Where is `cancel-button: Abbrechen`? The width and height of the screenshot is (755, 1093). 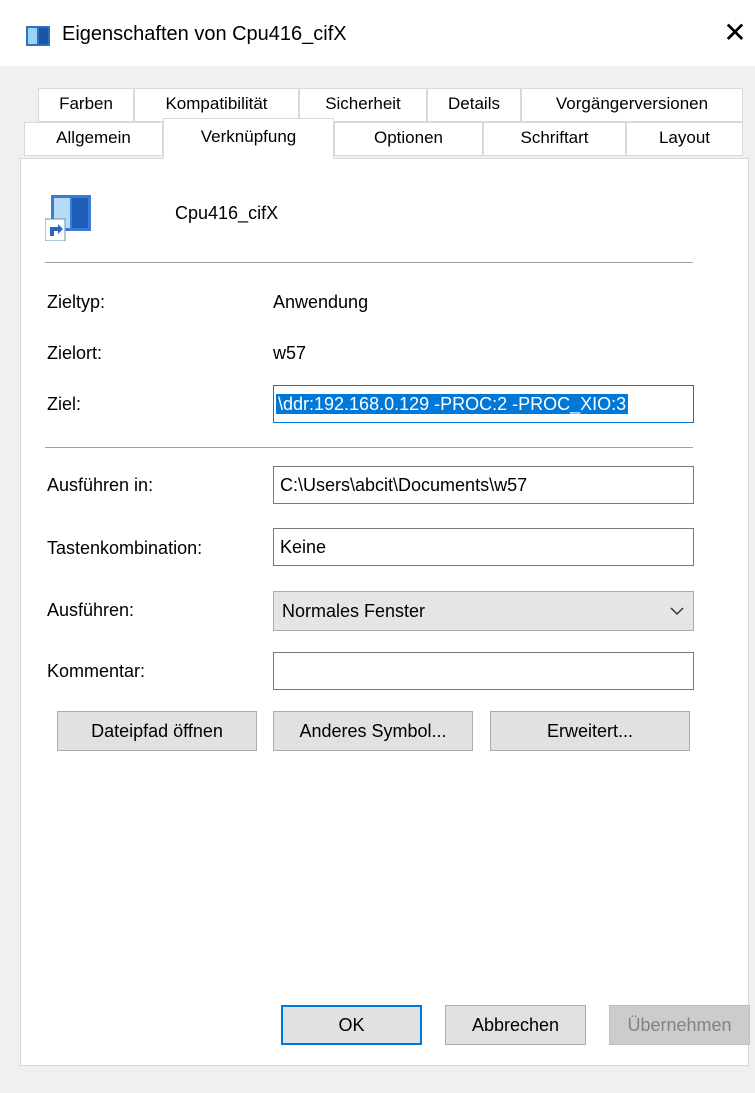 cancel-button: Abbrechen is located at coordinates (515, 1025).